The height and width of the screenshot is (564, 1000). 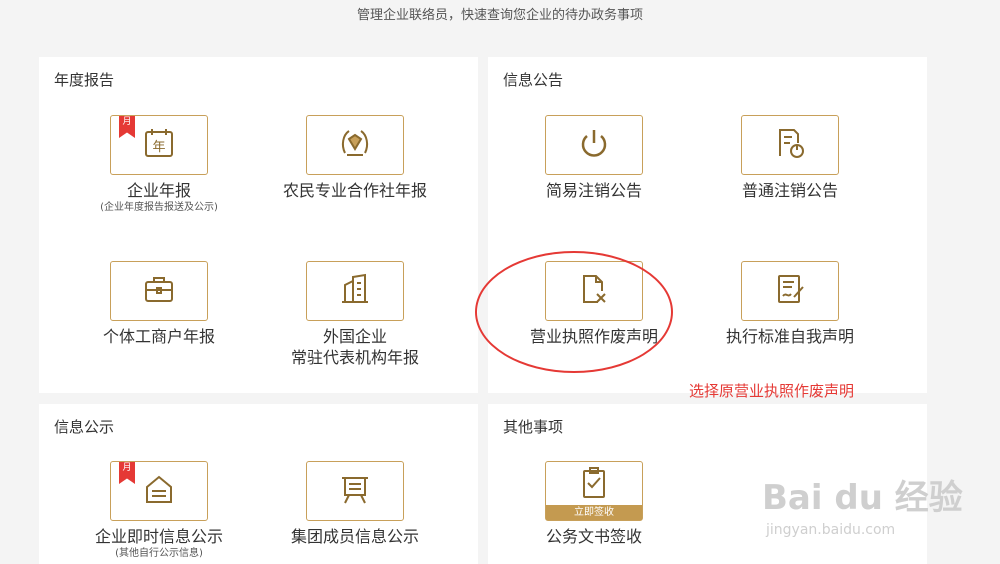 What do you see at coordinates (354, 336) in the screenshot?
I see `foreign-enterprise-annual-report-label: 外国企业` at bounding box center [354, 336].